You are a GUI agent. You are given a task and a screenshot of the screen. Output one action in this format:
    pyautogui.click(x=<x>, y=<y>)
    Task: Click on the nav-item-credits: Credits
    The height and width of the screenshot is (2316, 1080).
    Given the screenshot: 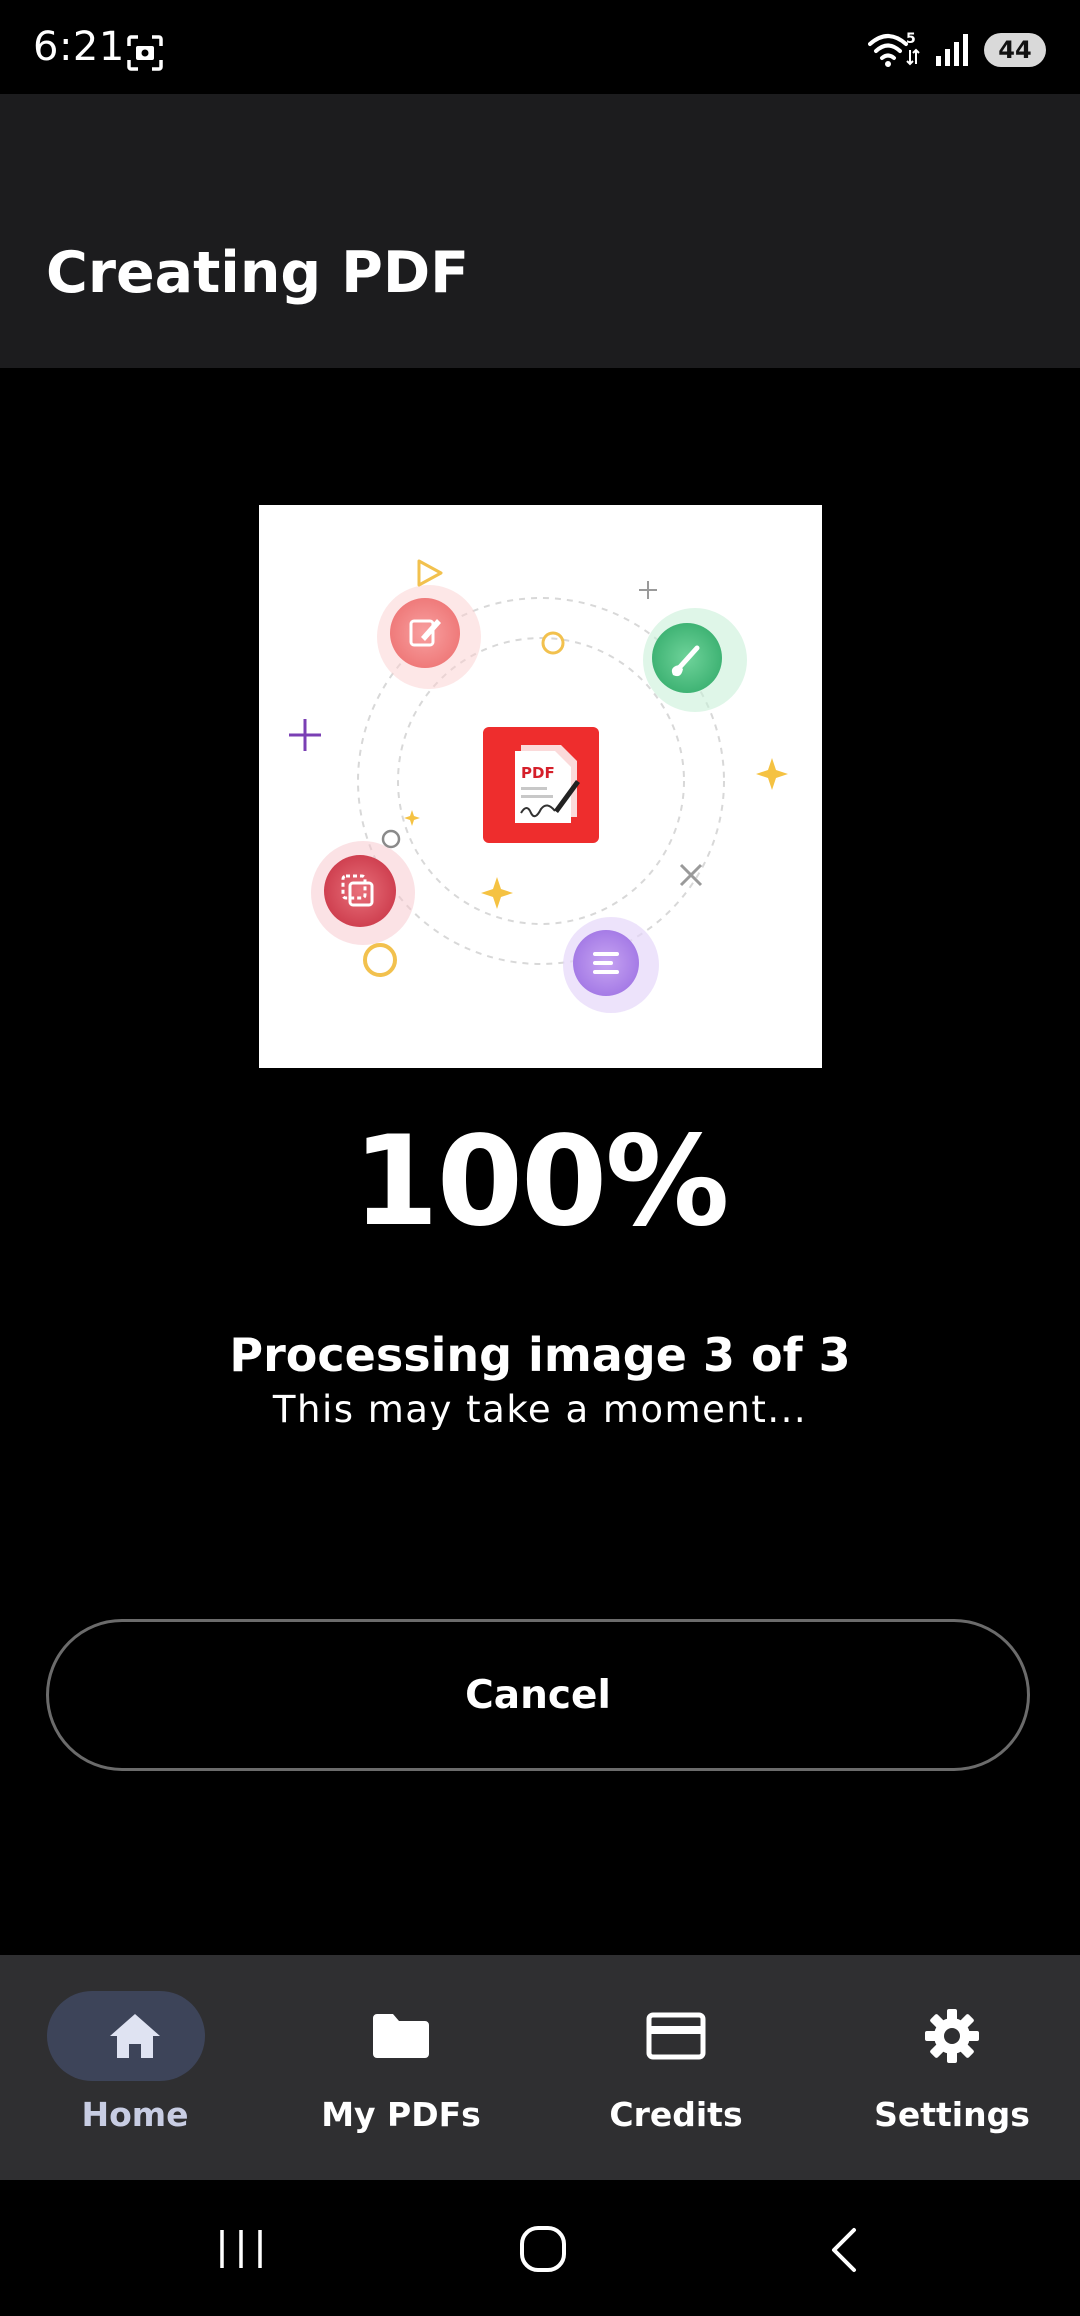 What is the action you would take?
    pyautogui.click(x=676, y=2067)
    